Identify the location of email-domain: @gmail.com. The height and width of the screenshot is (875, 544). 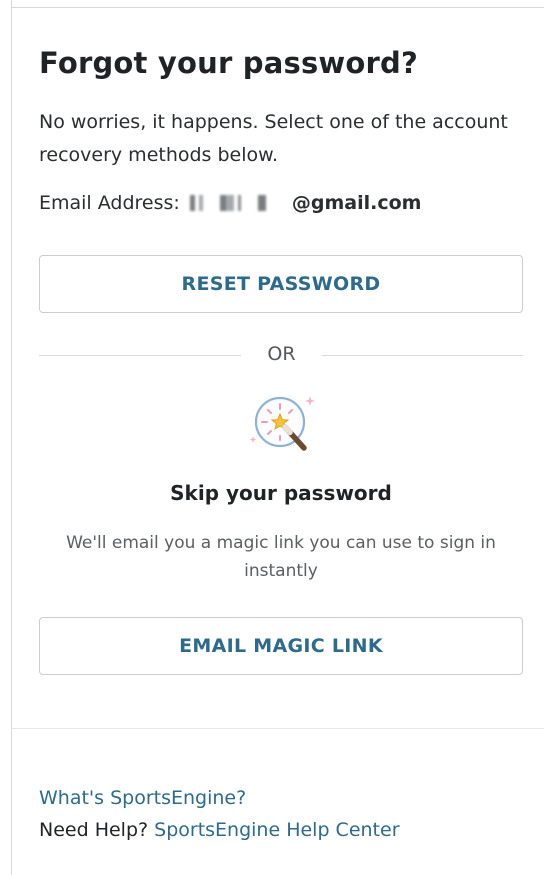
(356, 203).